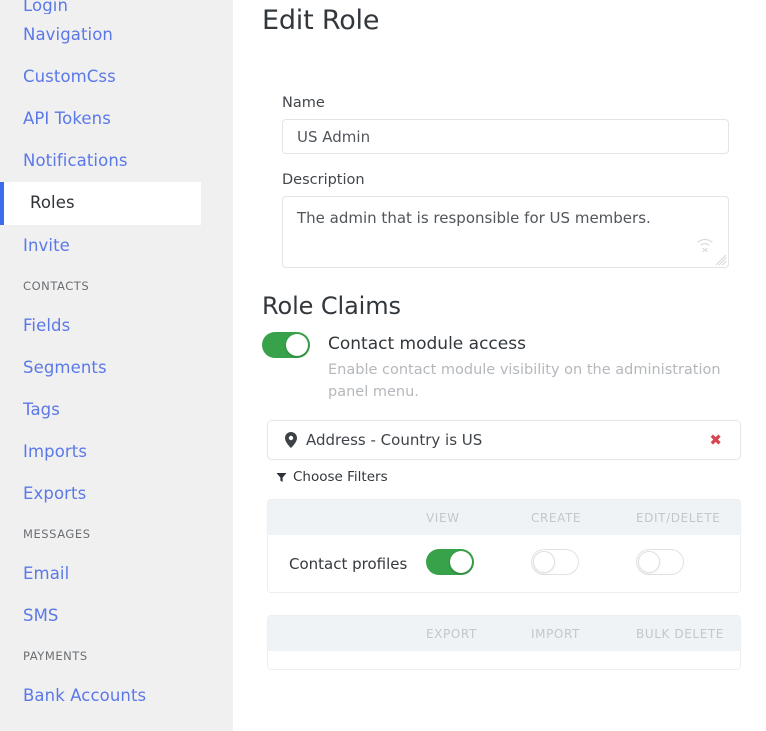 This screenshot has height=731, width=766. I want to click on sidebar-item-label: Roles, so click(52, 203).